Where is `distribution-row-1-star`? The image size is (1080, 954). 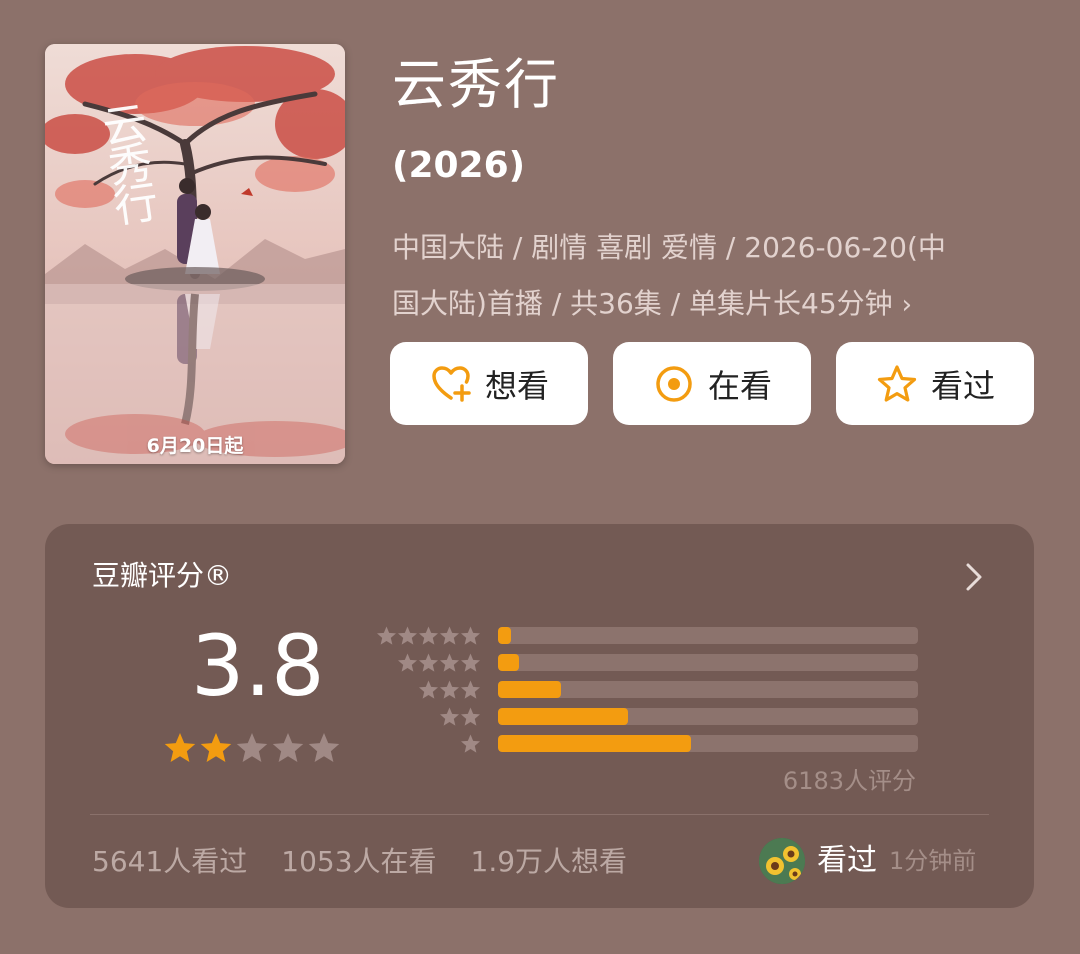
distribution-row-1-star is located at coordinates (648, 745).